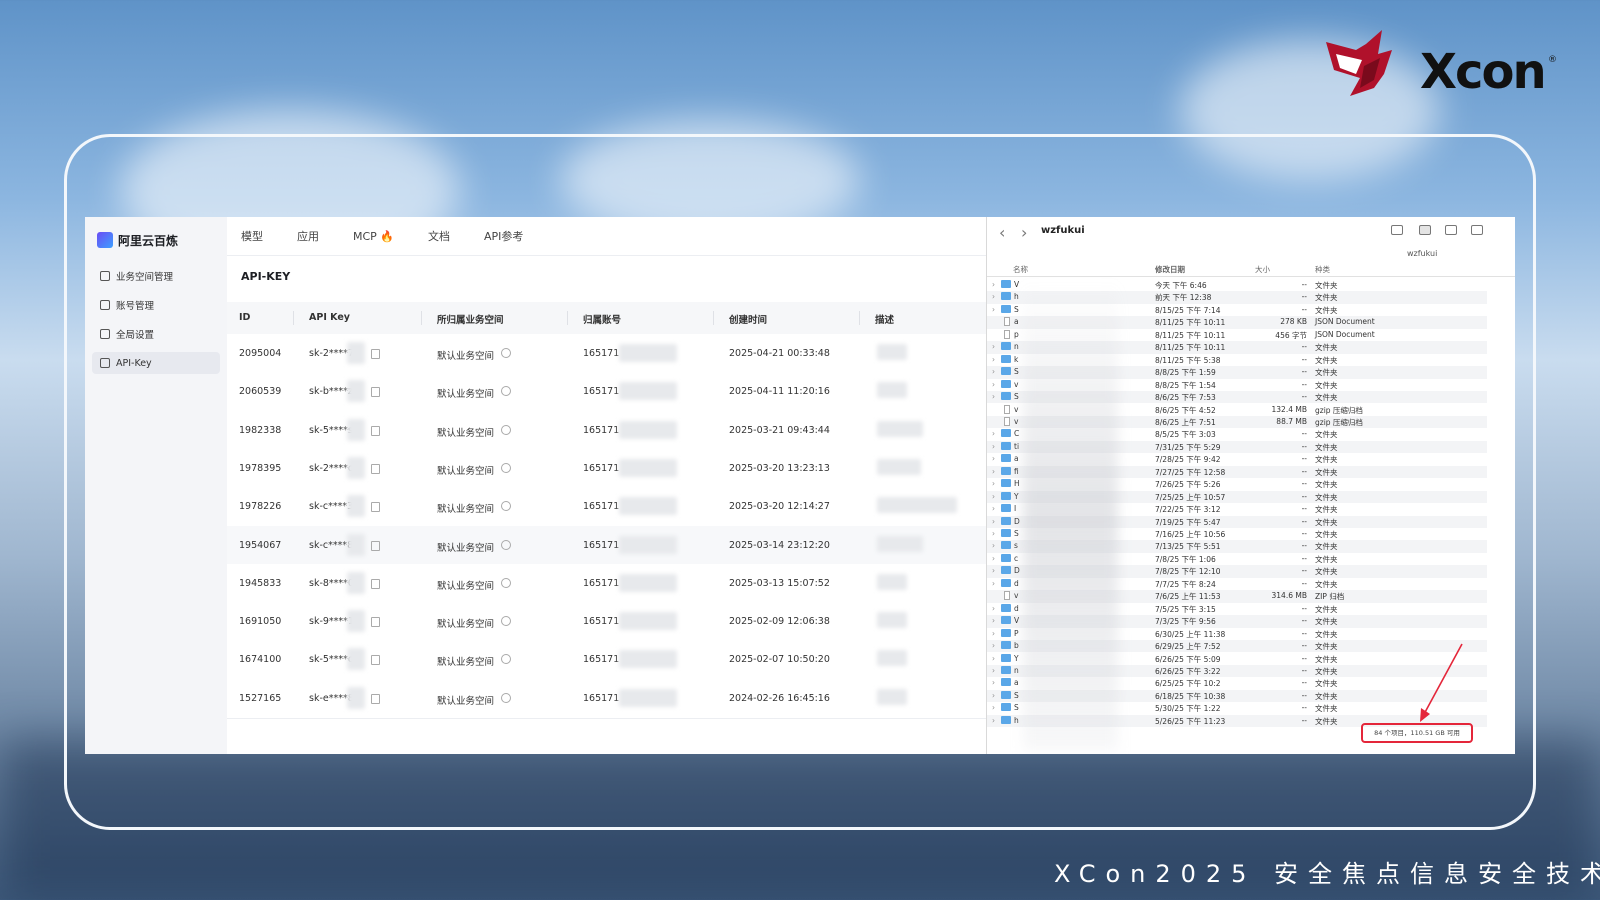  I want to click on item-date: 7/8/25 下午 12:10, so click(1188, 572).